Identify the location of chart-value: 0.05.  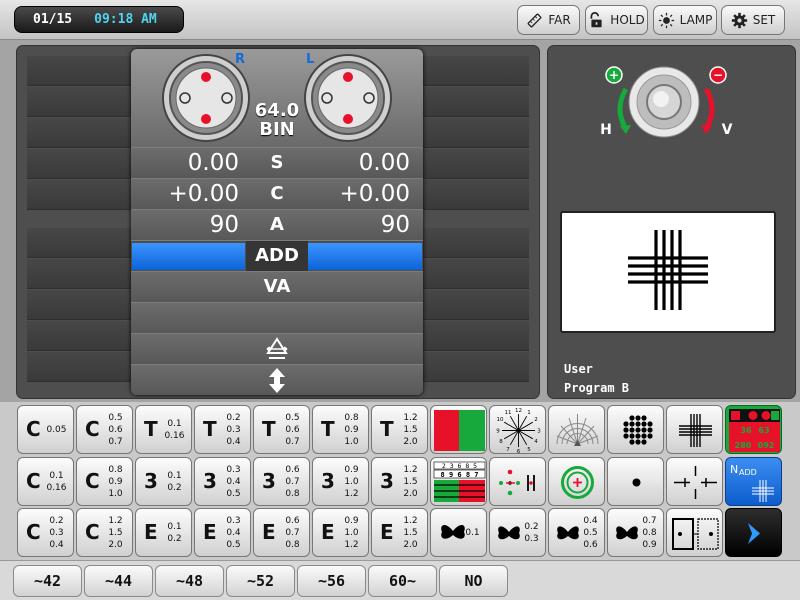
(56, 429).